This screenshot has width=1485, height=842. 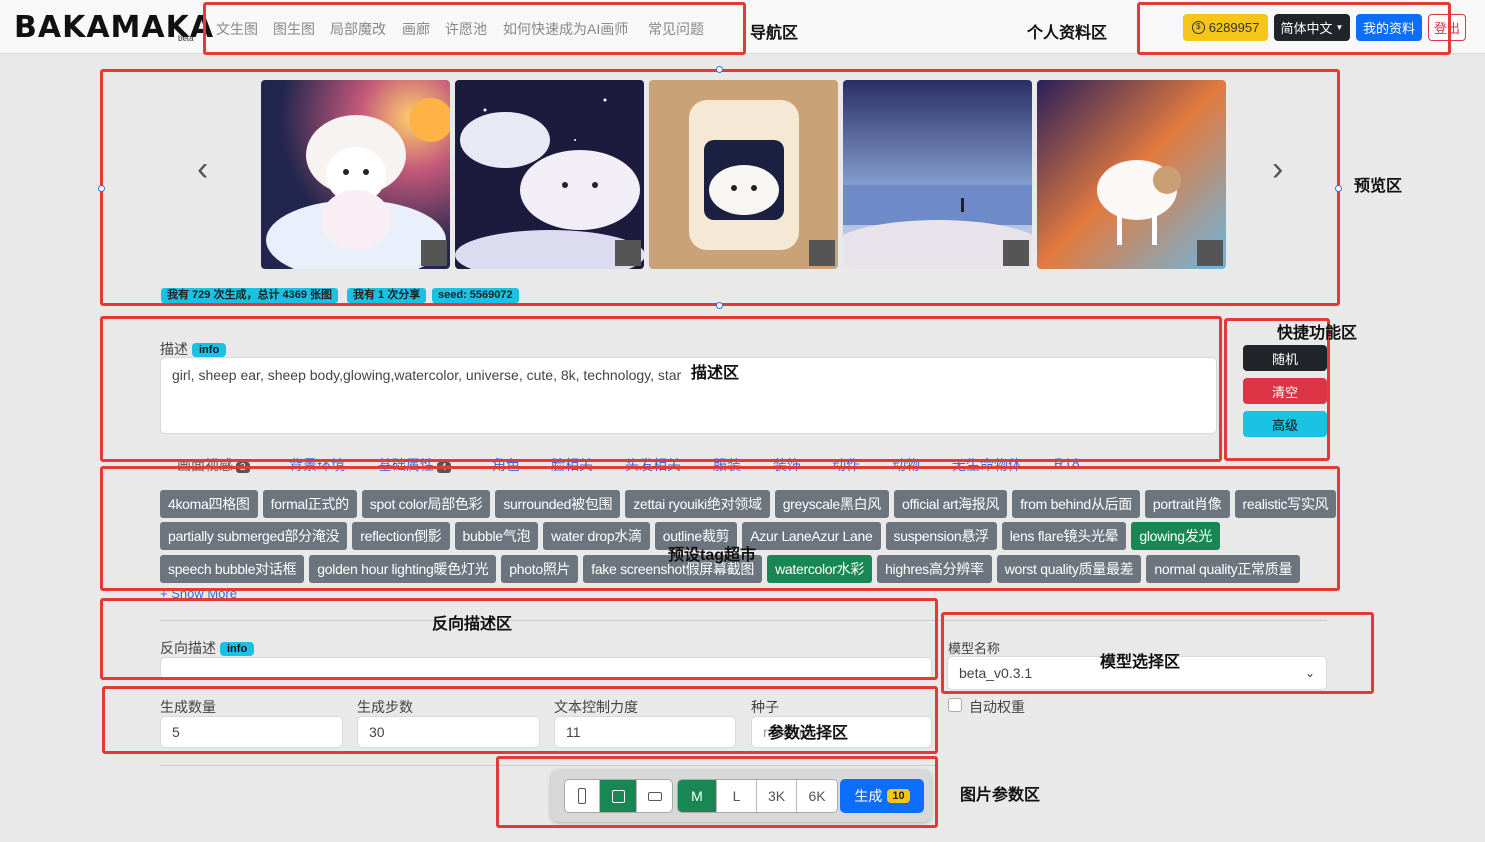 I want to click on annotation-label-negative: 反向描述区, so click(x=472, y=624).